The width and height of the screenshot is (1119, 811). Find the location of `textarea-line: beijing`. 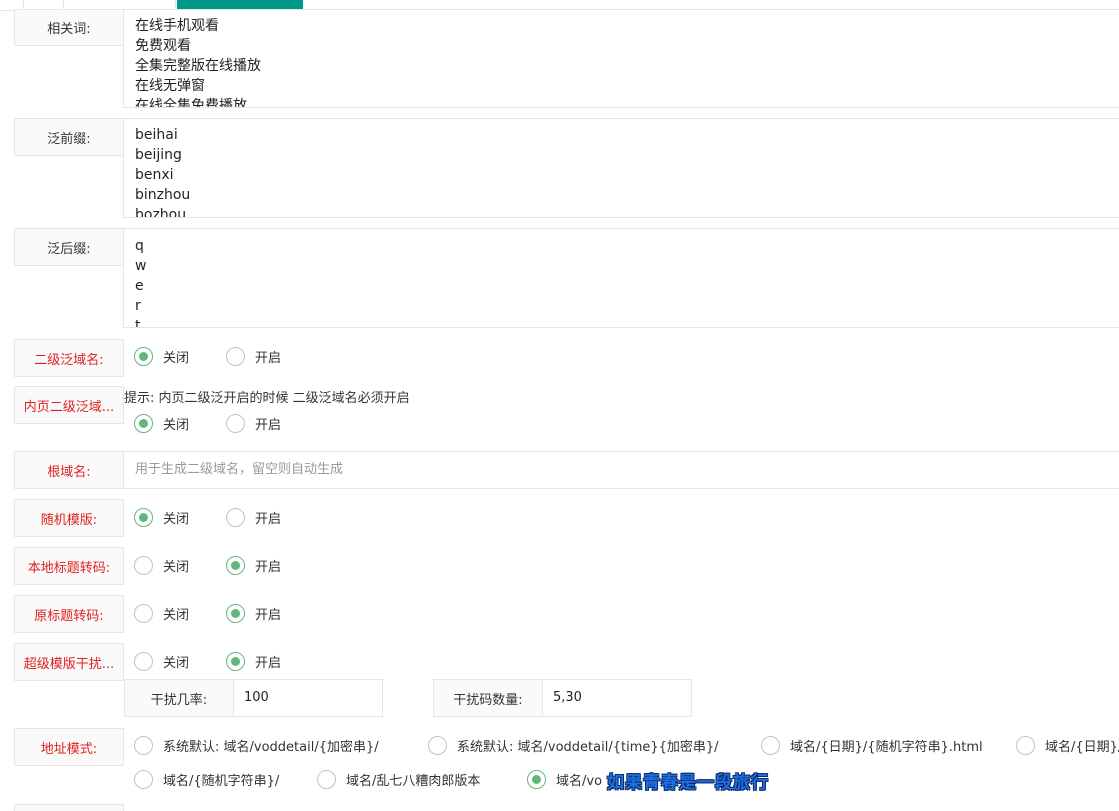

textarea-line: beijing is located at coordinates (158, 155).